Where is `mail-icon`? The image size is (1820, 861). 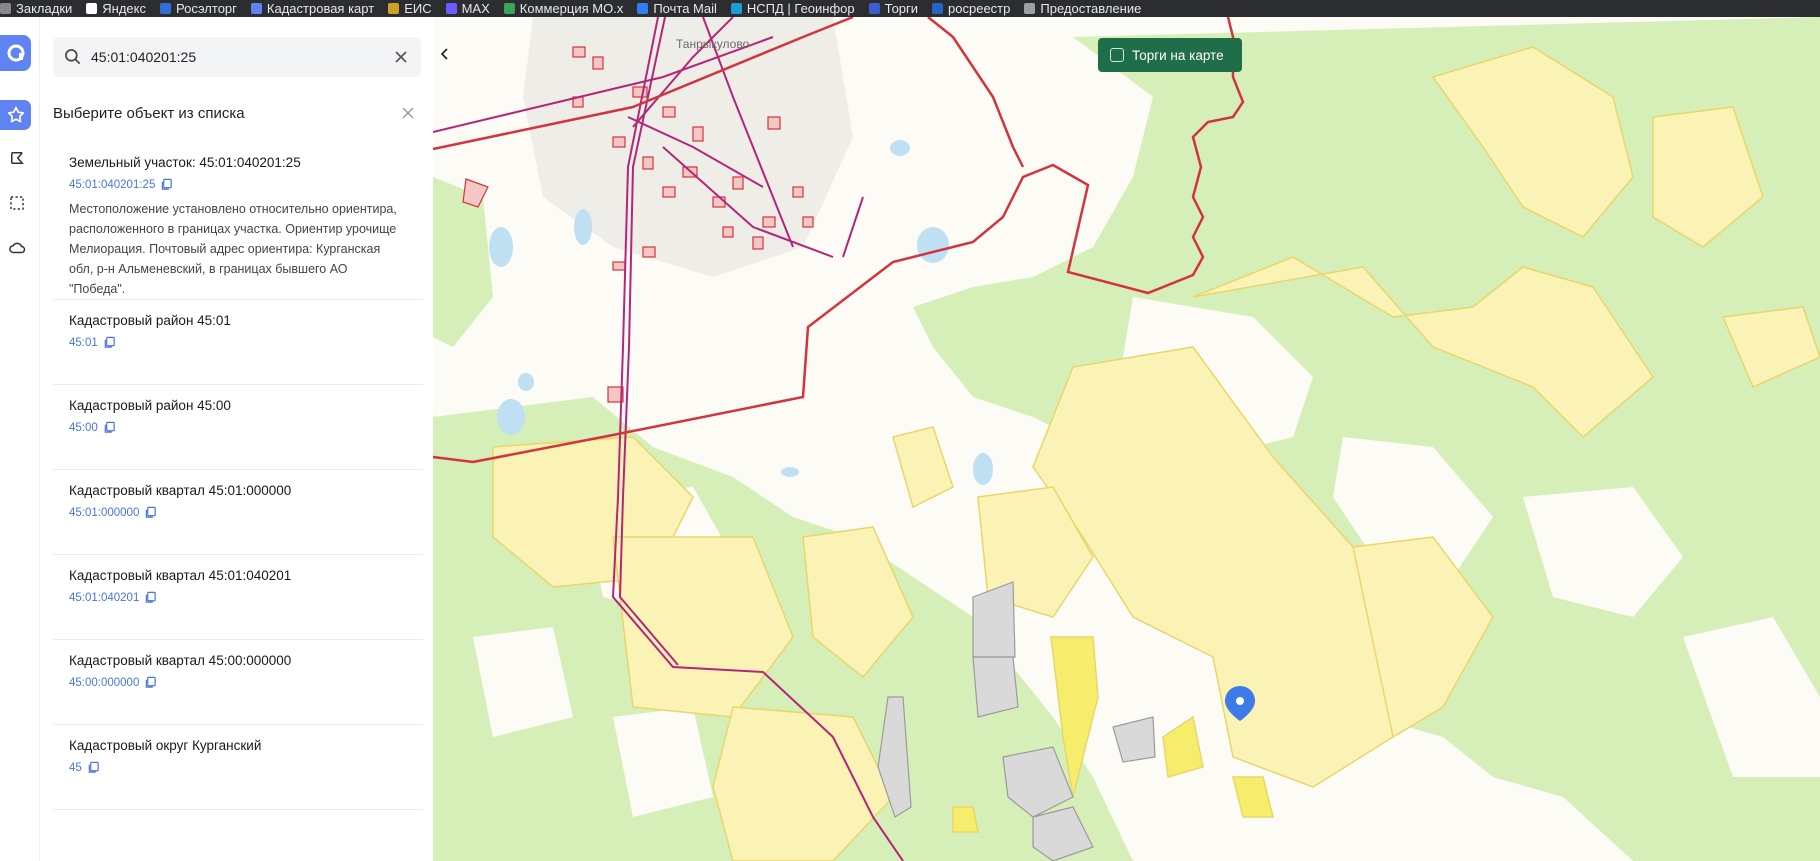
mail-icon is located at coordinates (643, 8).